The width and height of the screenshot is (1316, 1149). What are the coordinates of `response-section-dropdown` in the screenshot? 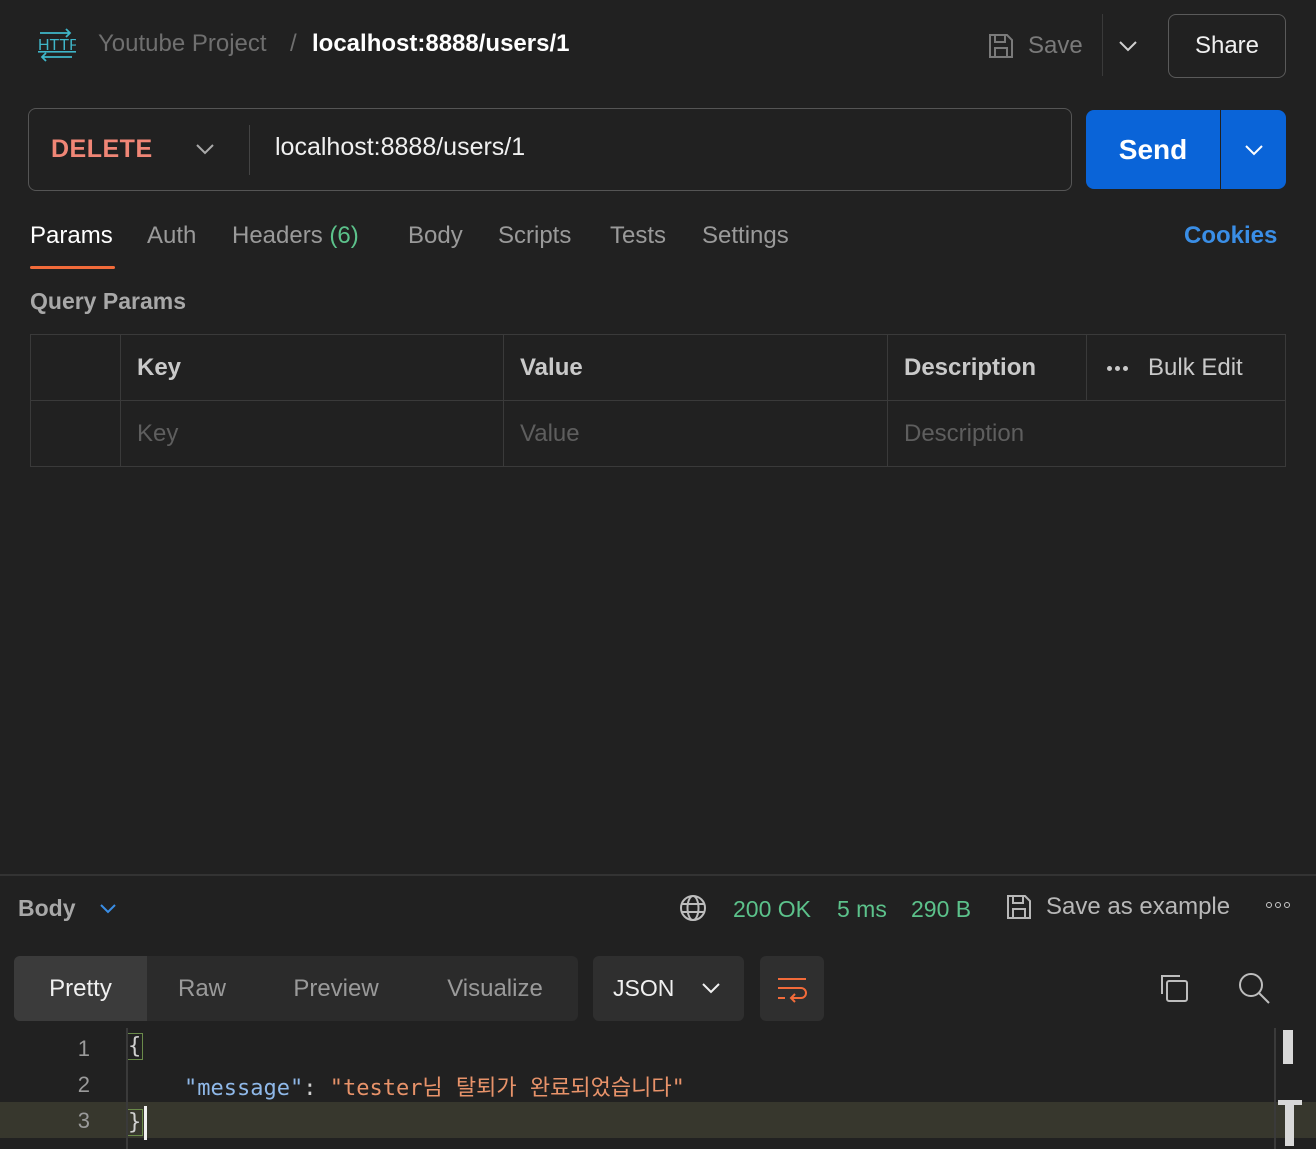 It's located at (108, 908).